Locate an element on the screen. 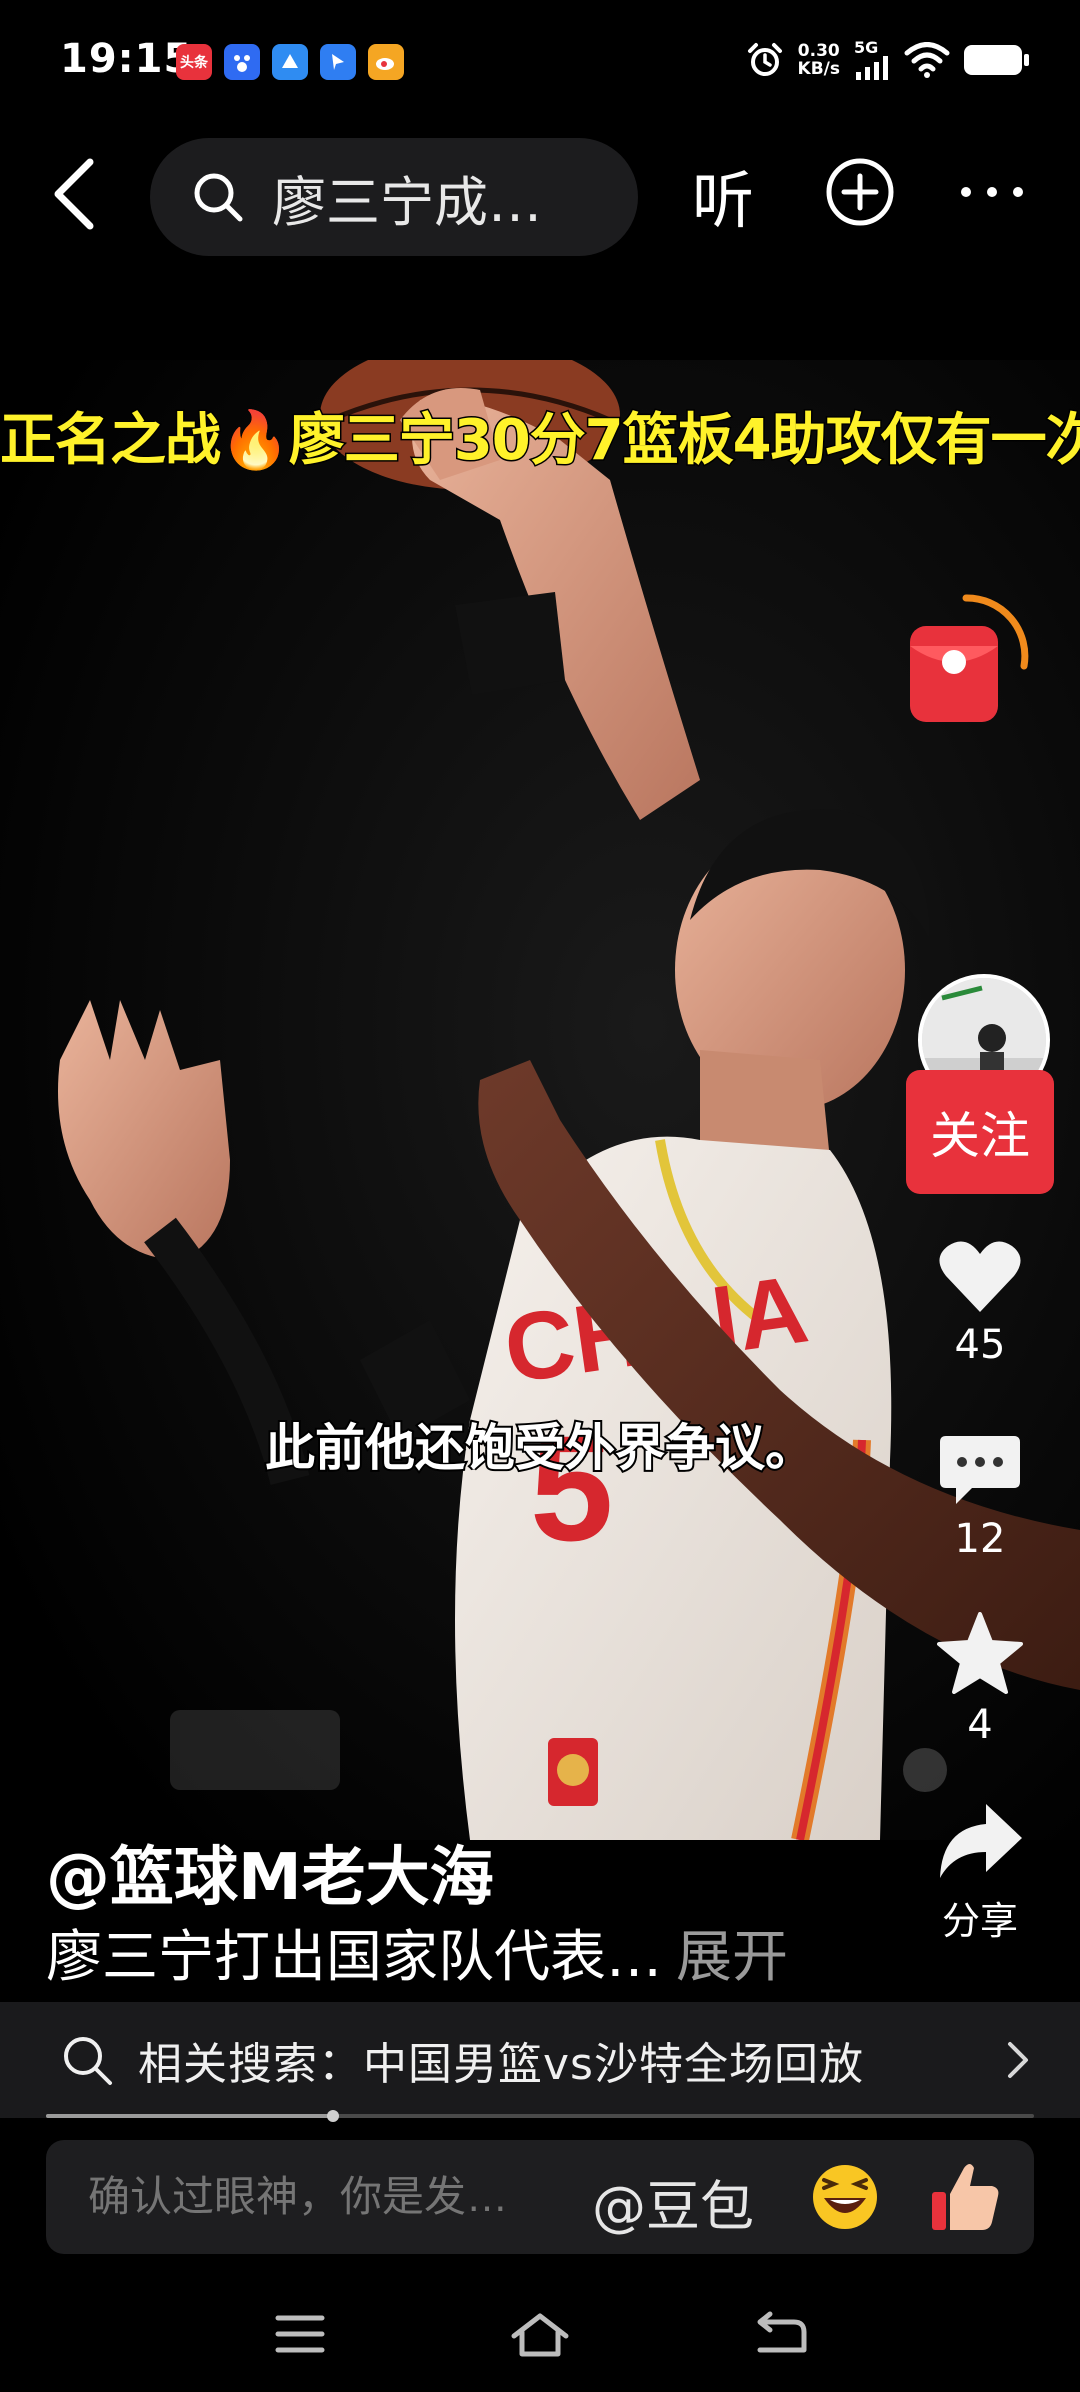 The image size is (1080, 2392). status-right: 0.30 KB/s 5G is located at coordinates (887, 60).